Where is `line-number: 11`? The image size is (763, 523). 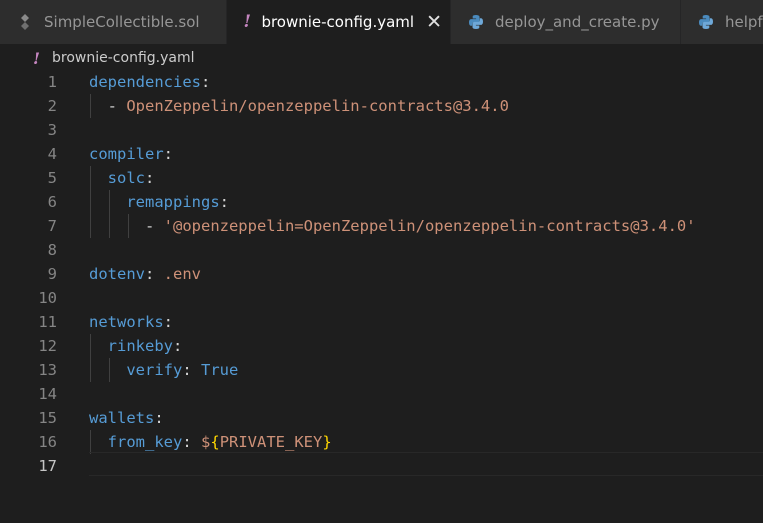
line-number: 11 is located at coordinates (47, 322).